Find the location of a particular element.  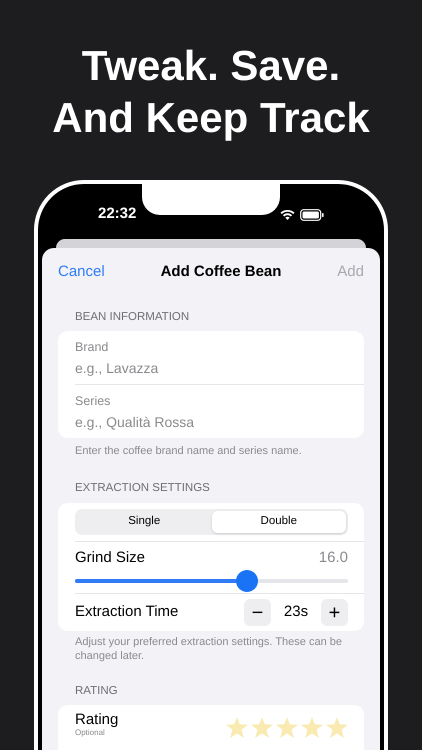

increment-button: + is located at coordinates (334, 612).